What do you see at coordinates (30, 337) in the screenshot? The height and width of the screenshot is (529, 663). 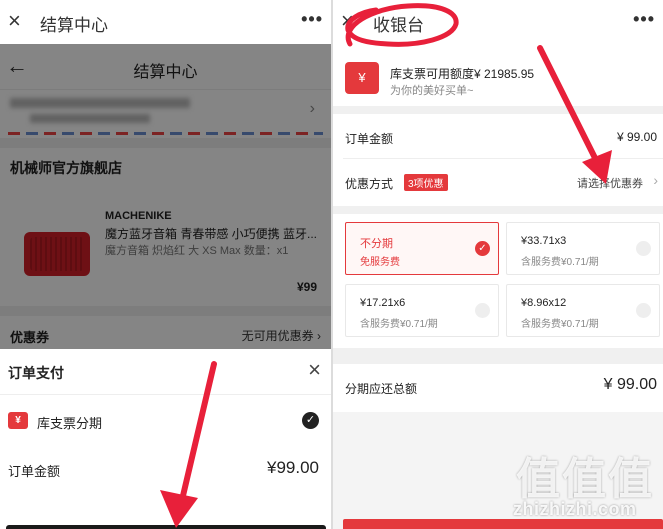 I see `coupon-label: 优惠券` at bounding box center [30, 337].